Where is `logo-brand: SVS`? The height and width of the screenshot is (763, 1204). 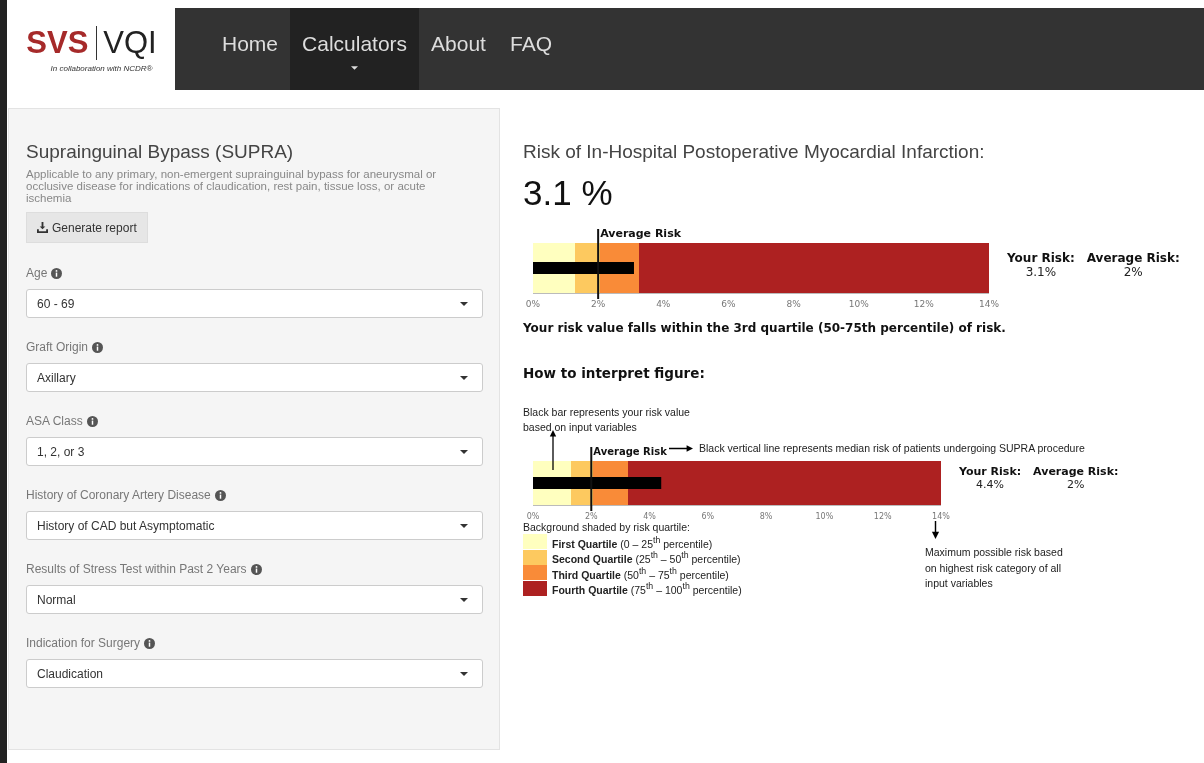
logo-brand: SVS is located at coordinates (62, 43).